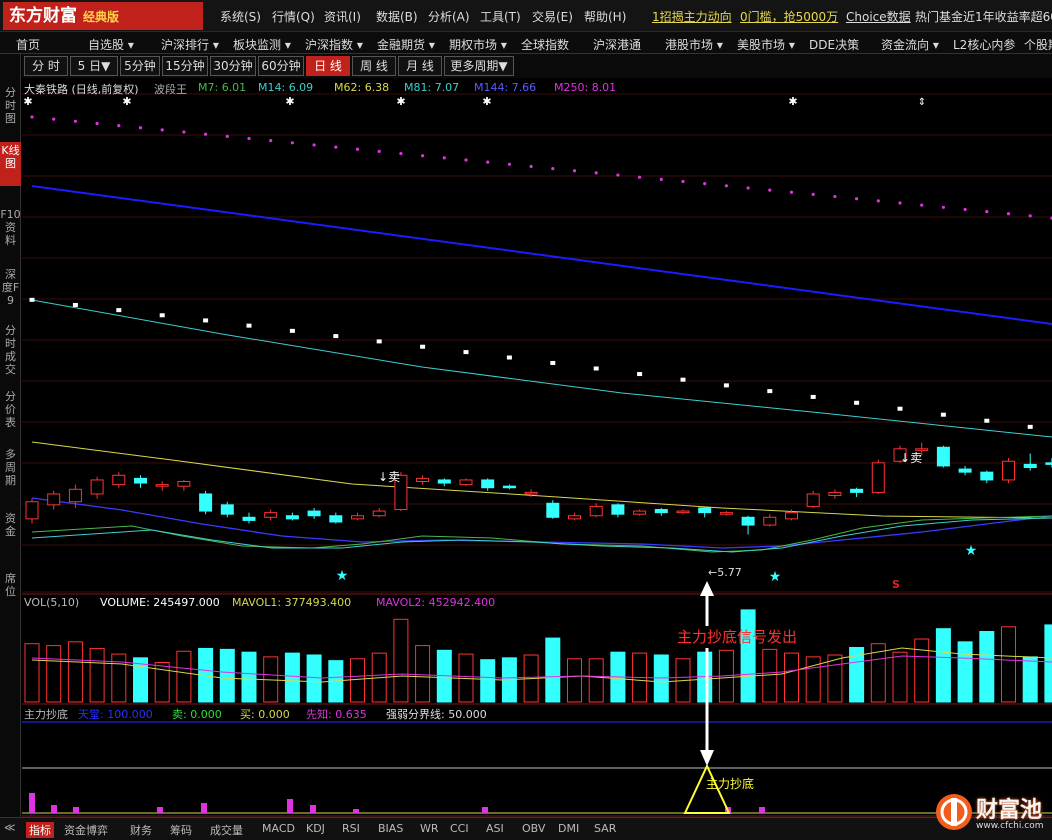  Describe the element at coordinates (10, 164) in the screenshot. I see `side-tab-kline: K线图` at that location.